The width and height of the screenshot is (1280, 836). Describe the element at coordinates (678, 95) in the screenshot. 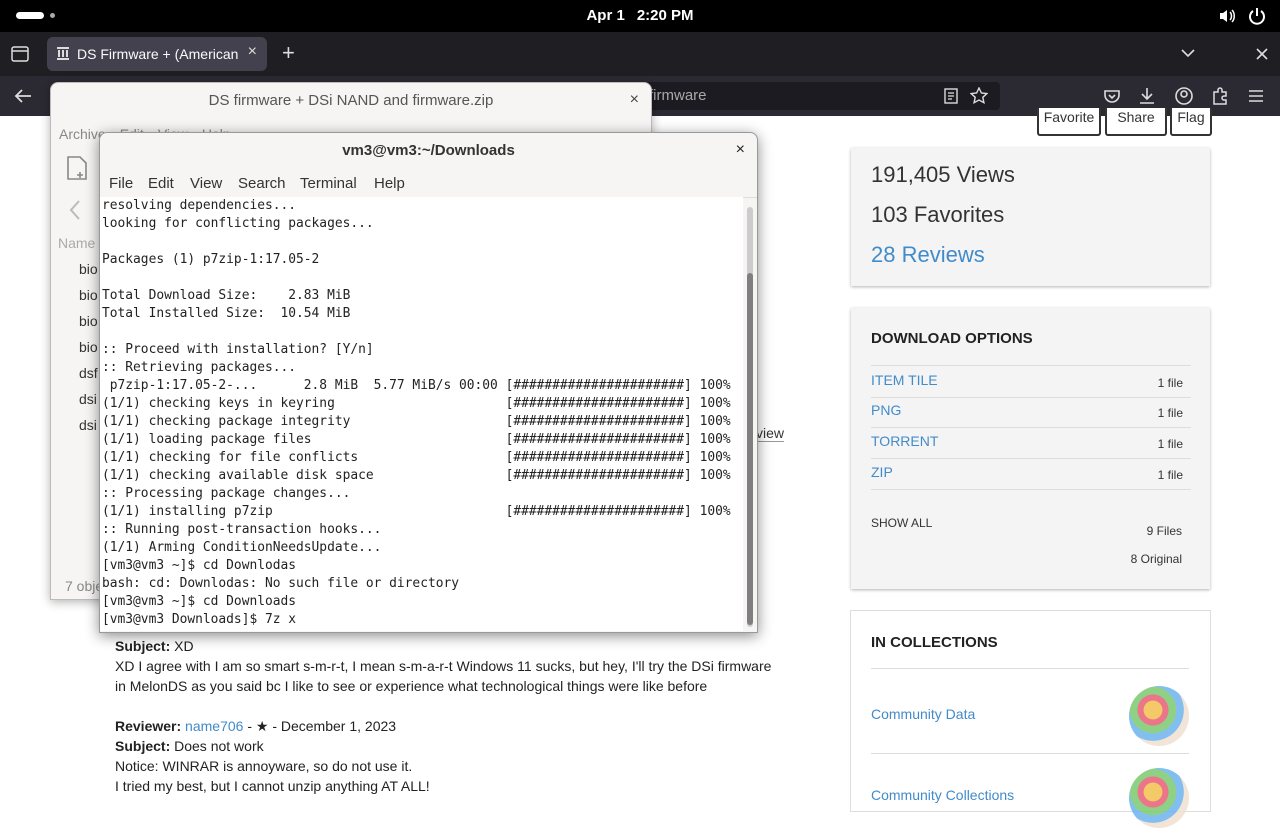

I see `url-text: firmware` at that location.